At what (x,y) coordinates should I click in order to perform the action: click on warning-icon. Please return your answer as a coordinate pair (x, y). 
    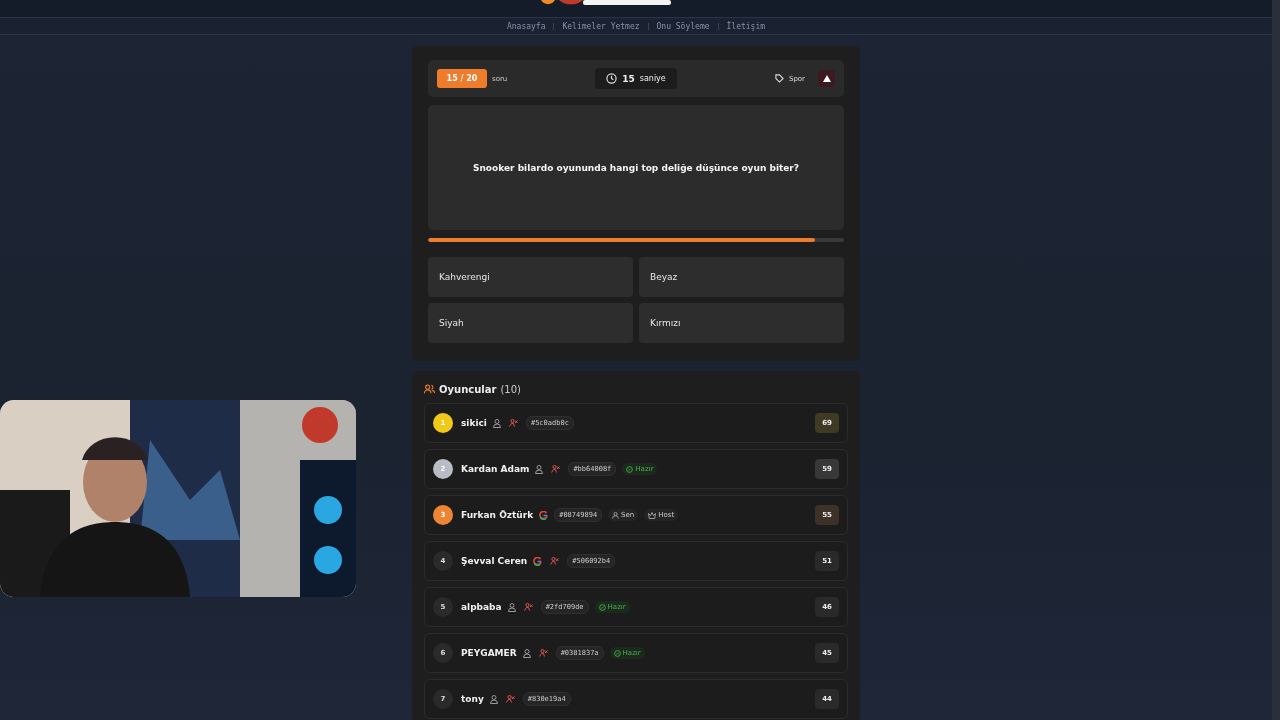
    Looking at the image, I should click on (826, 78).